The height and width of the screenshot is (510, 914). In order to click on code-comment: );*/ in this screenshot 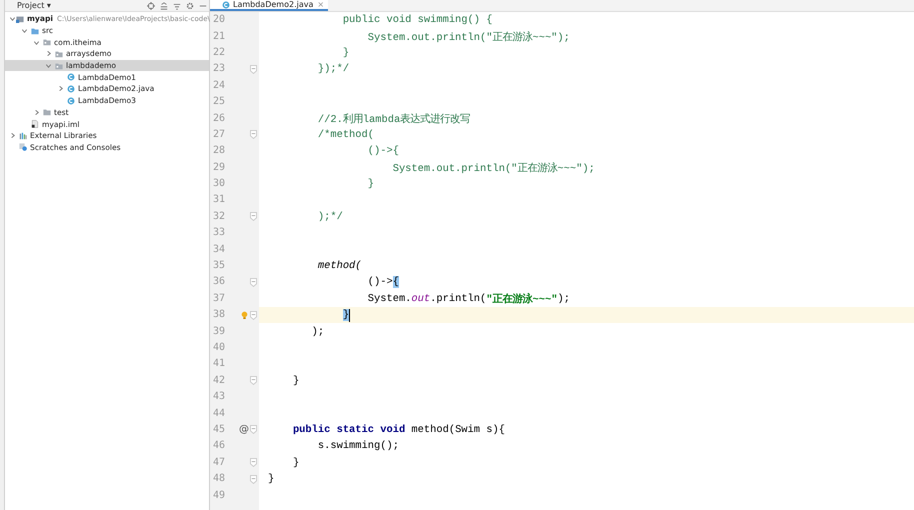, I will do `click(329, 216)`.